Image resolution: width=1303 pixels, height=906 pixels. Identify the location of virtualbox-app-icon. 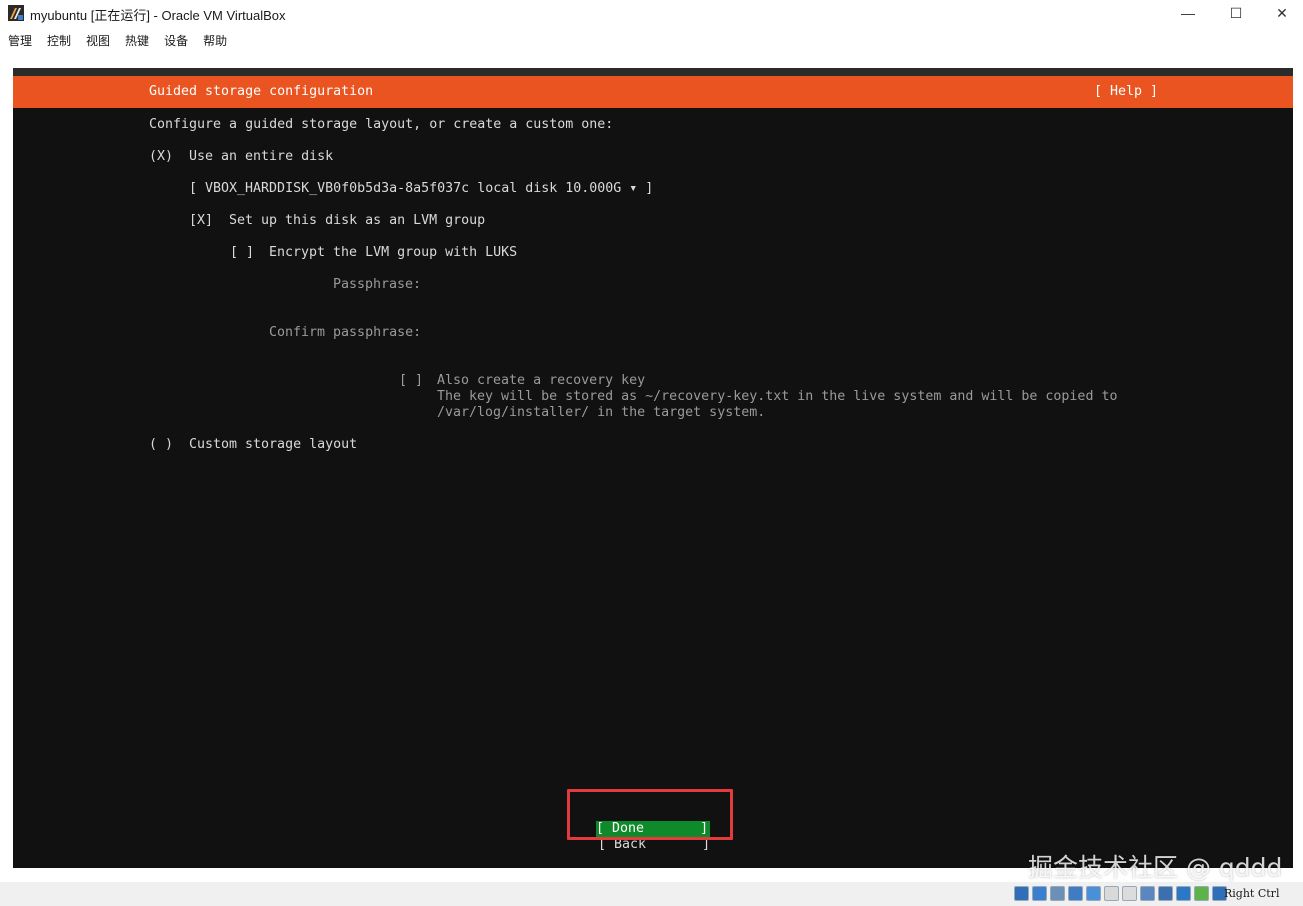
(16, 13).